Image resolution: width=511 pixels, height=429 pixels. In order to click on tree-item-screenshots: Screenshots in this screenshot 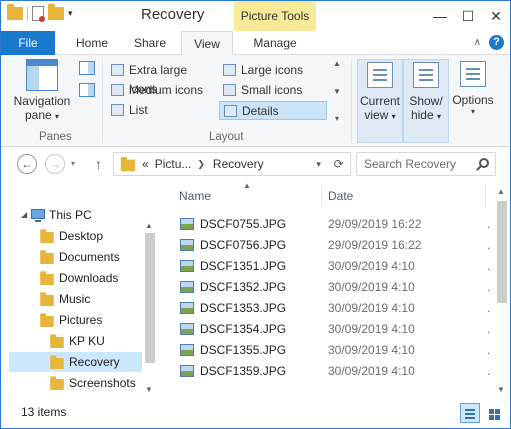, I will do `click(71, 383)`.